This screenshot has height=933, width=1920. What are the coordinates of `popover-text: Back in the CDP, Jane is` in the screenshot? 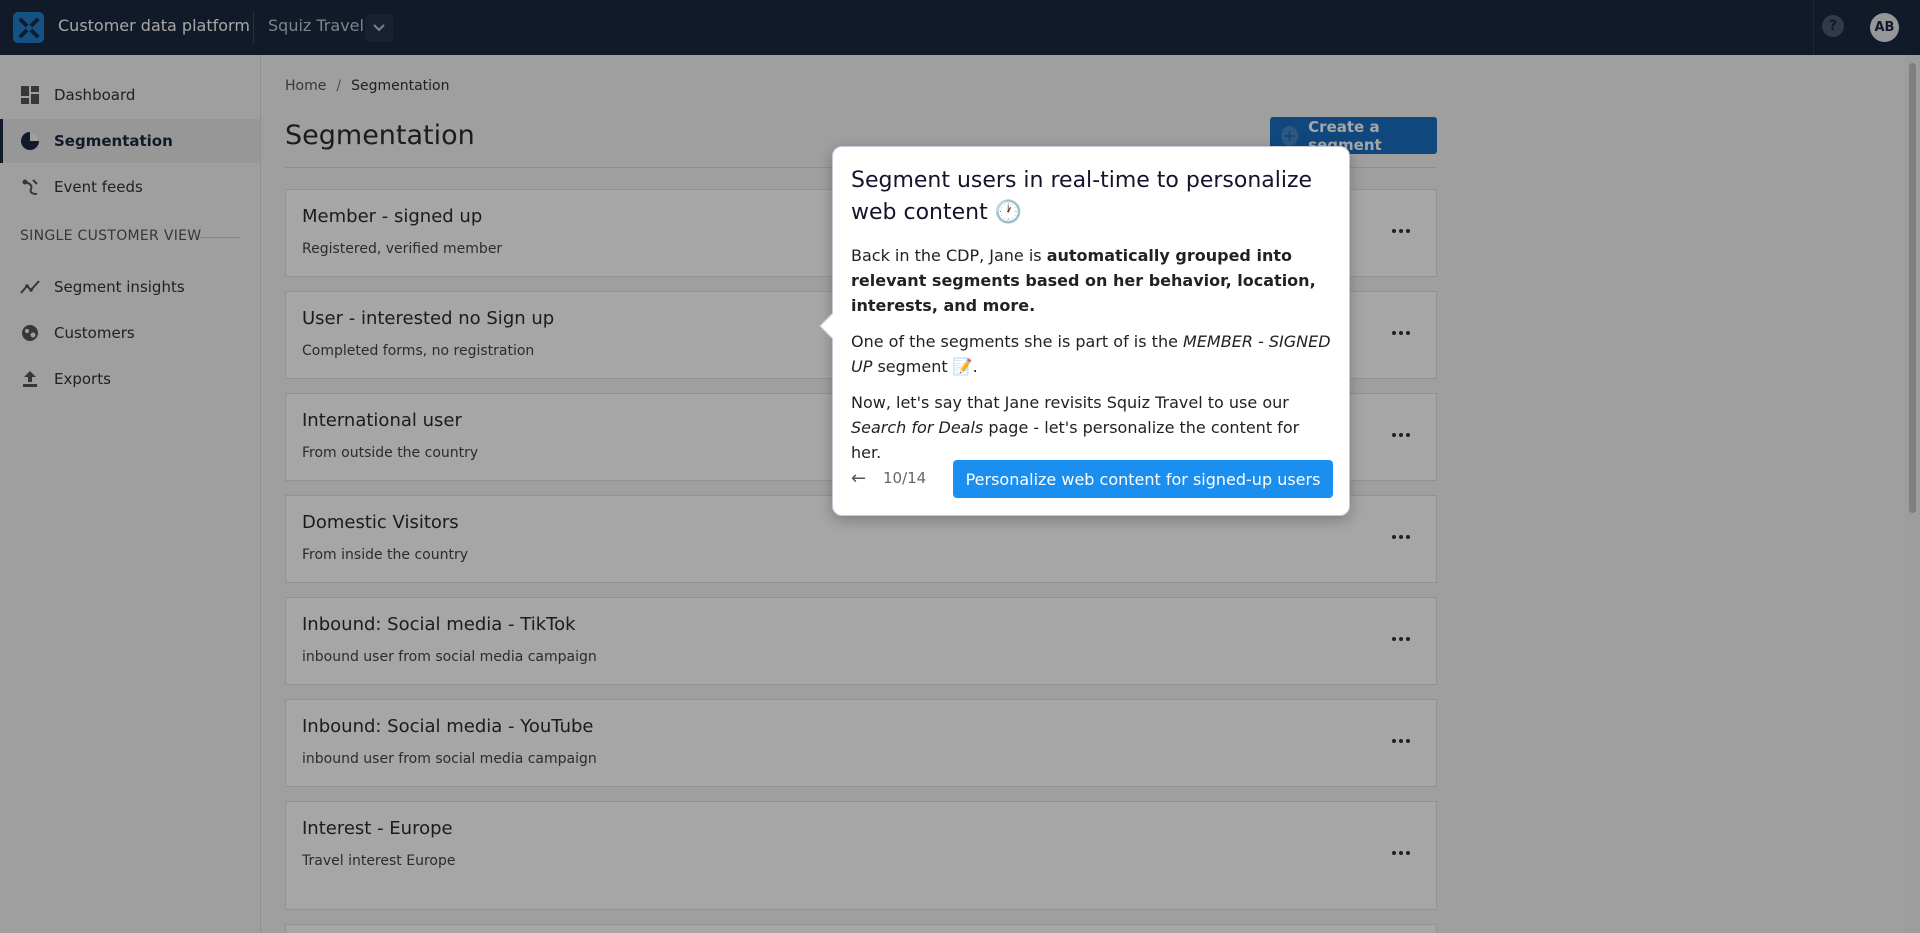 It's located at (949, 255).